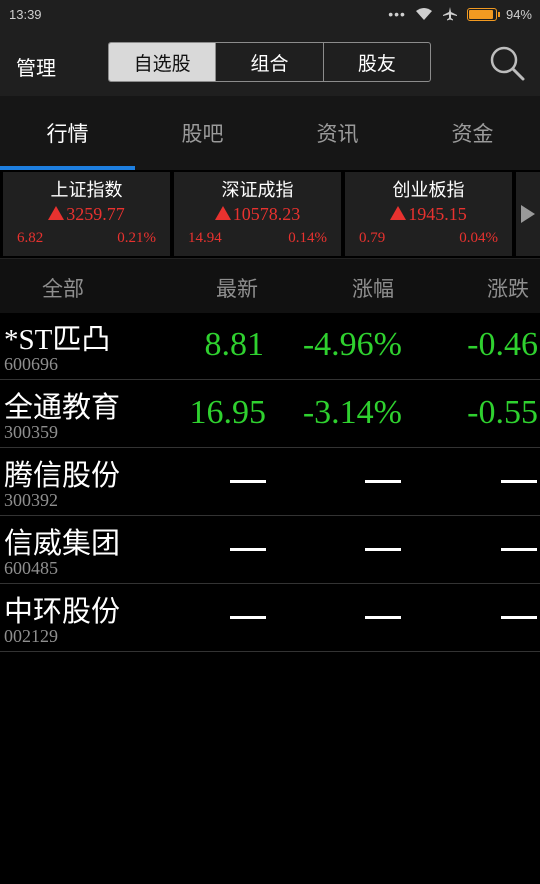 The height and width of the screenshot is (884, 540). Describe the element at coordinates (372, 238) in the screenshot. I see `index-change: 0.79` at that location.